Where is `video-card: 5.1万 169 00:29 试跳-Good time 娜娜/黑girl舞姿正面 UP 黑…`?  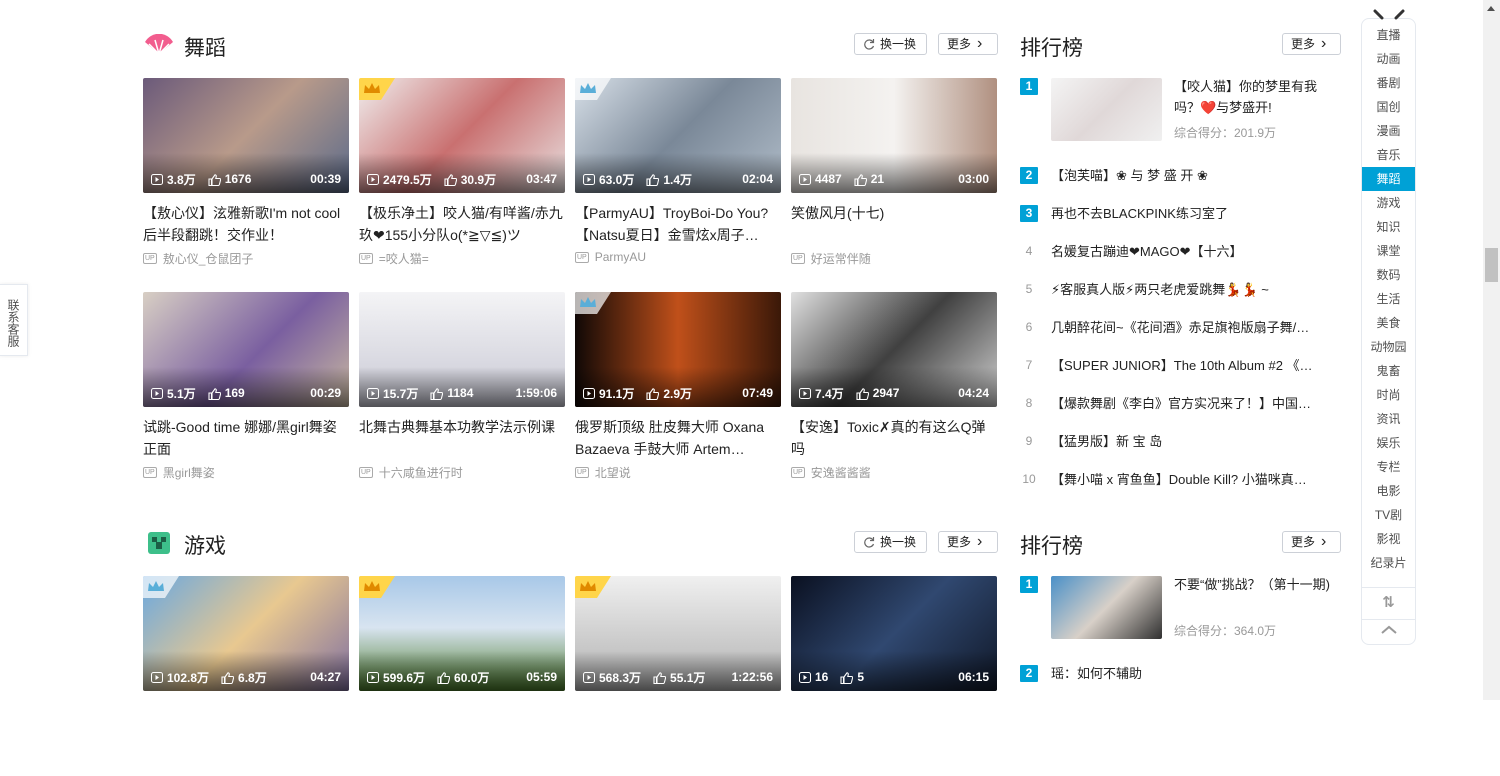
video-card: 5.1万 169 00:29 试跳-Good time 娜娜/黑girl舞姿正面 UP 黑… is located at coordinates (246, 392).